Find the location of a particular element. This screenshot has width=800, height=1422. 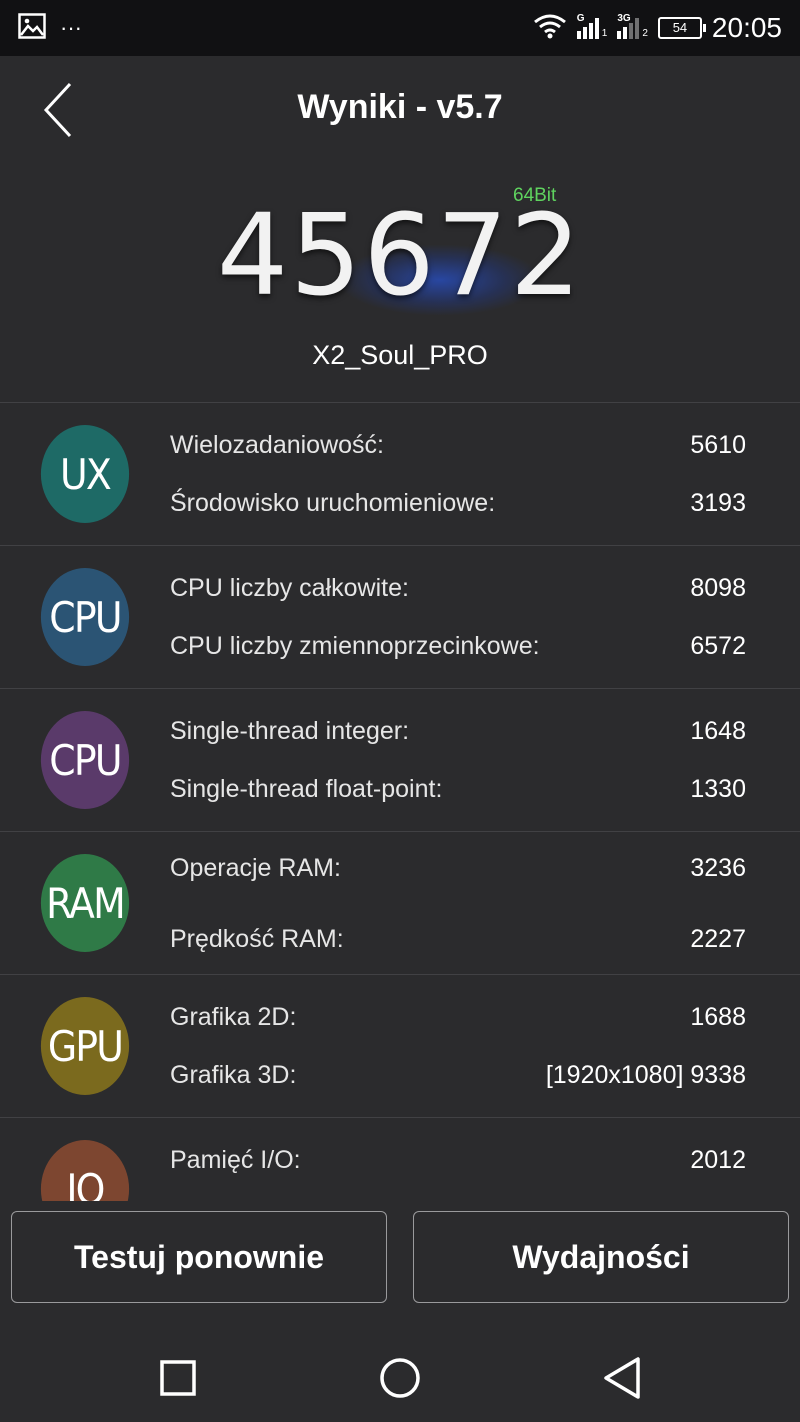

total-score: 45672 is located at coordinates (400, 256).